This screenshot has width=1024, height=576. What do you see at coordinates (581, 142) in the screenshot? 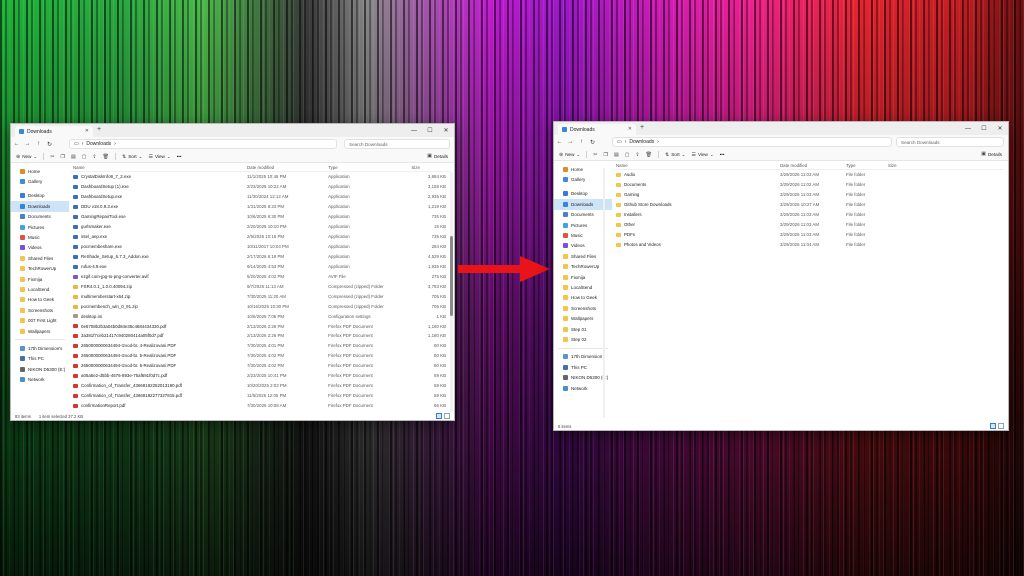
I see `up-icon: ↑` at bounding box center [581, 142].